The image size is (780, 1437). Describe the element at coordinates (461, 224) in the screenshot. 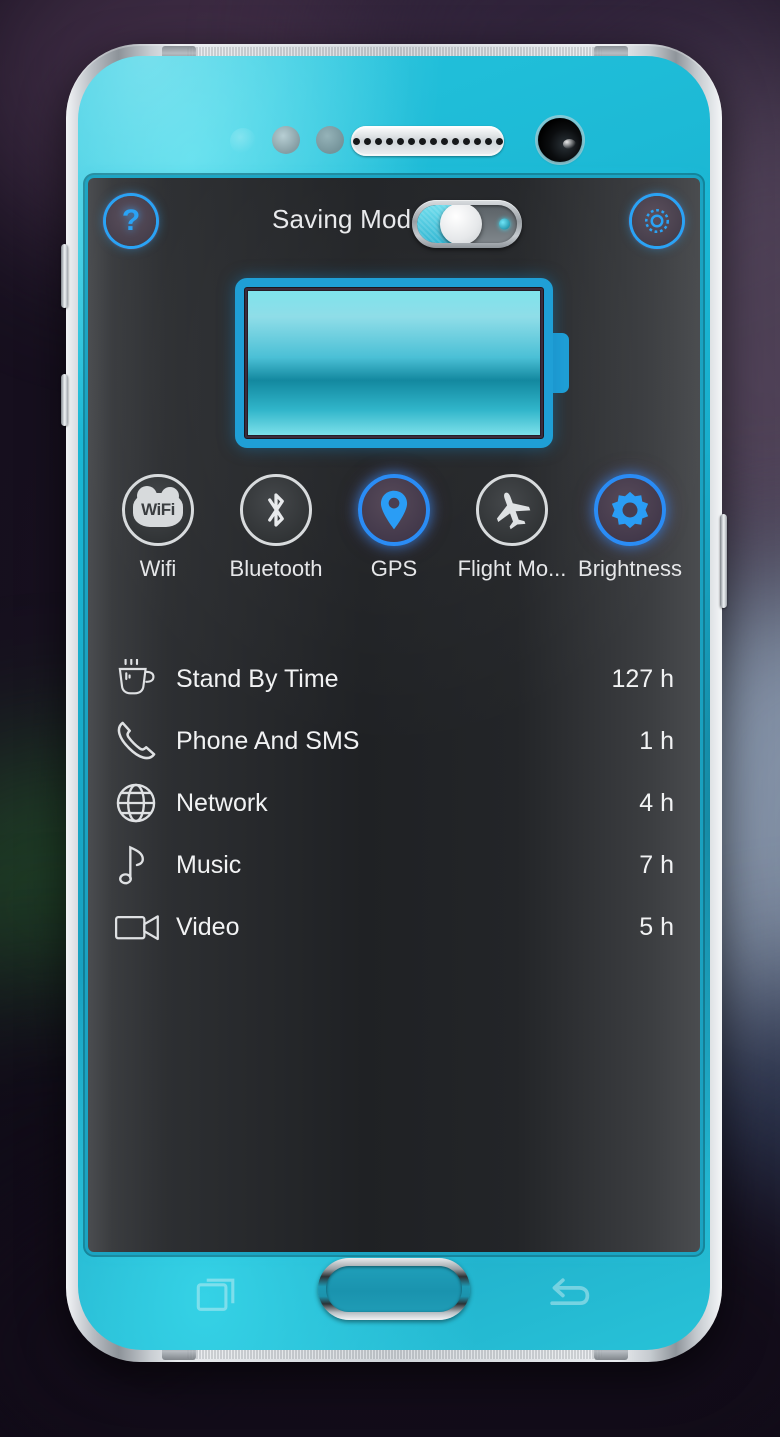

I see `toggle-knob` at that location.